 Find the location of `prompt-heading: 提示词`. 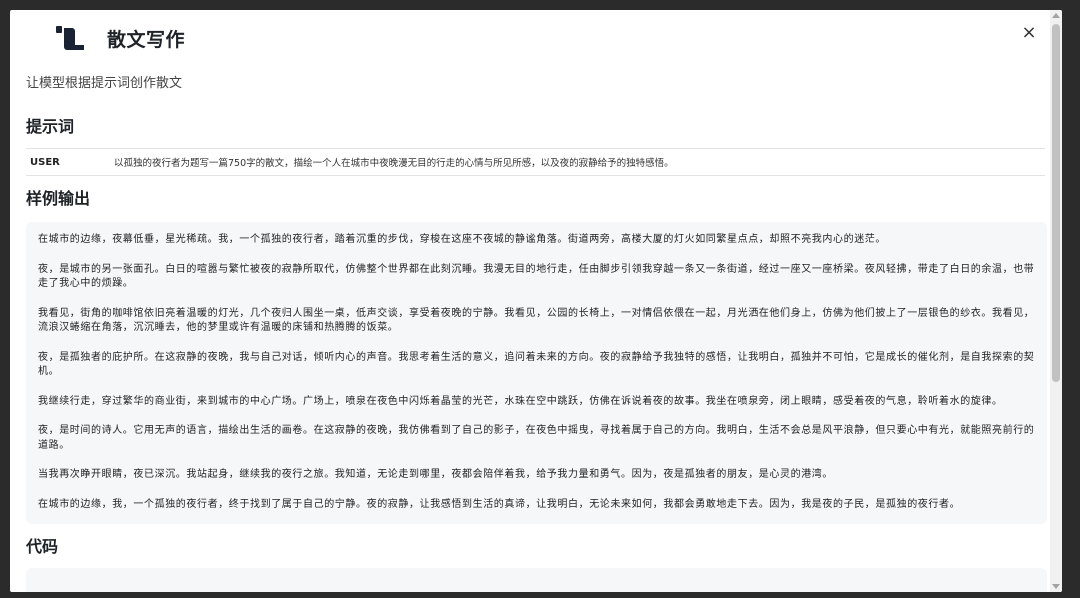

prompt-heading: 提示词 is located at coordinates (50, 126).